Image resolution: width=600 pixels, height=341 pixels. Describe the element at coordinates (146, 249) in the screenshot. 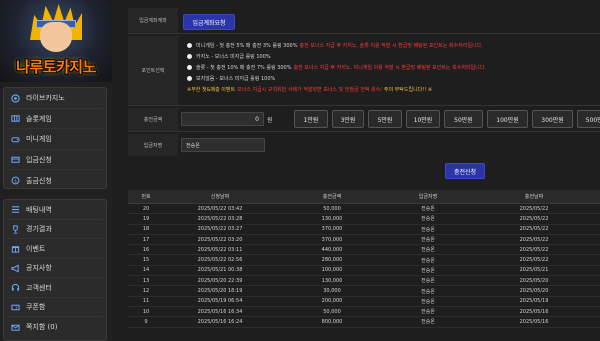

I see `cell-no: 16` at that location.